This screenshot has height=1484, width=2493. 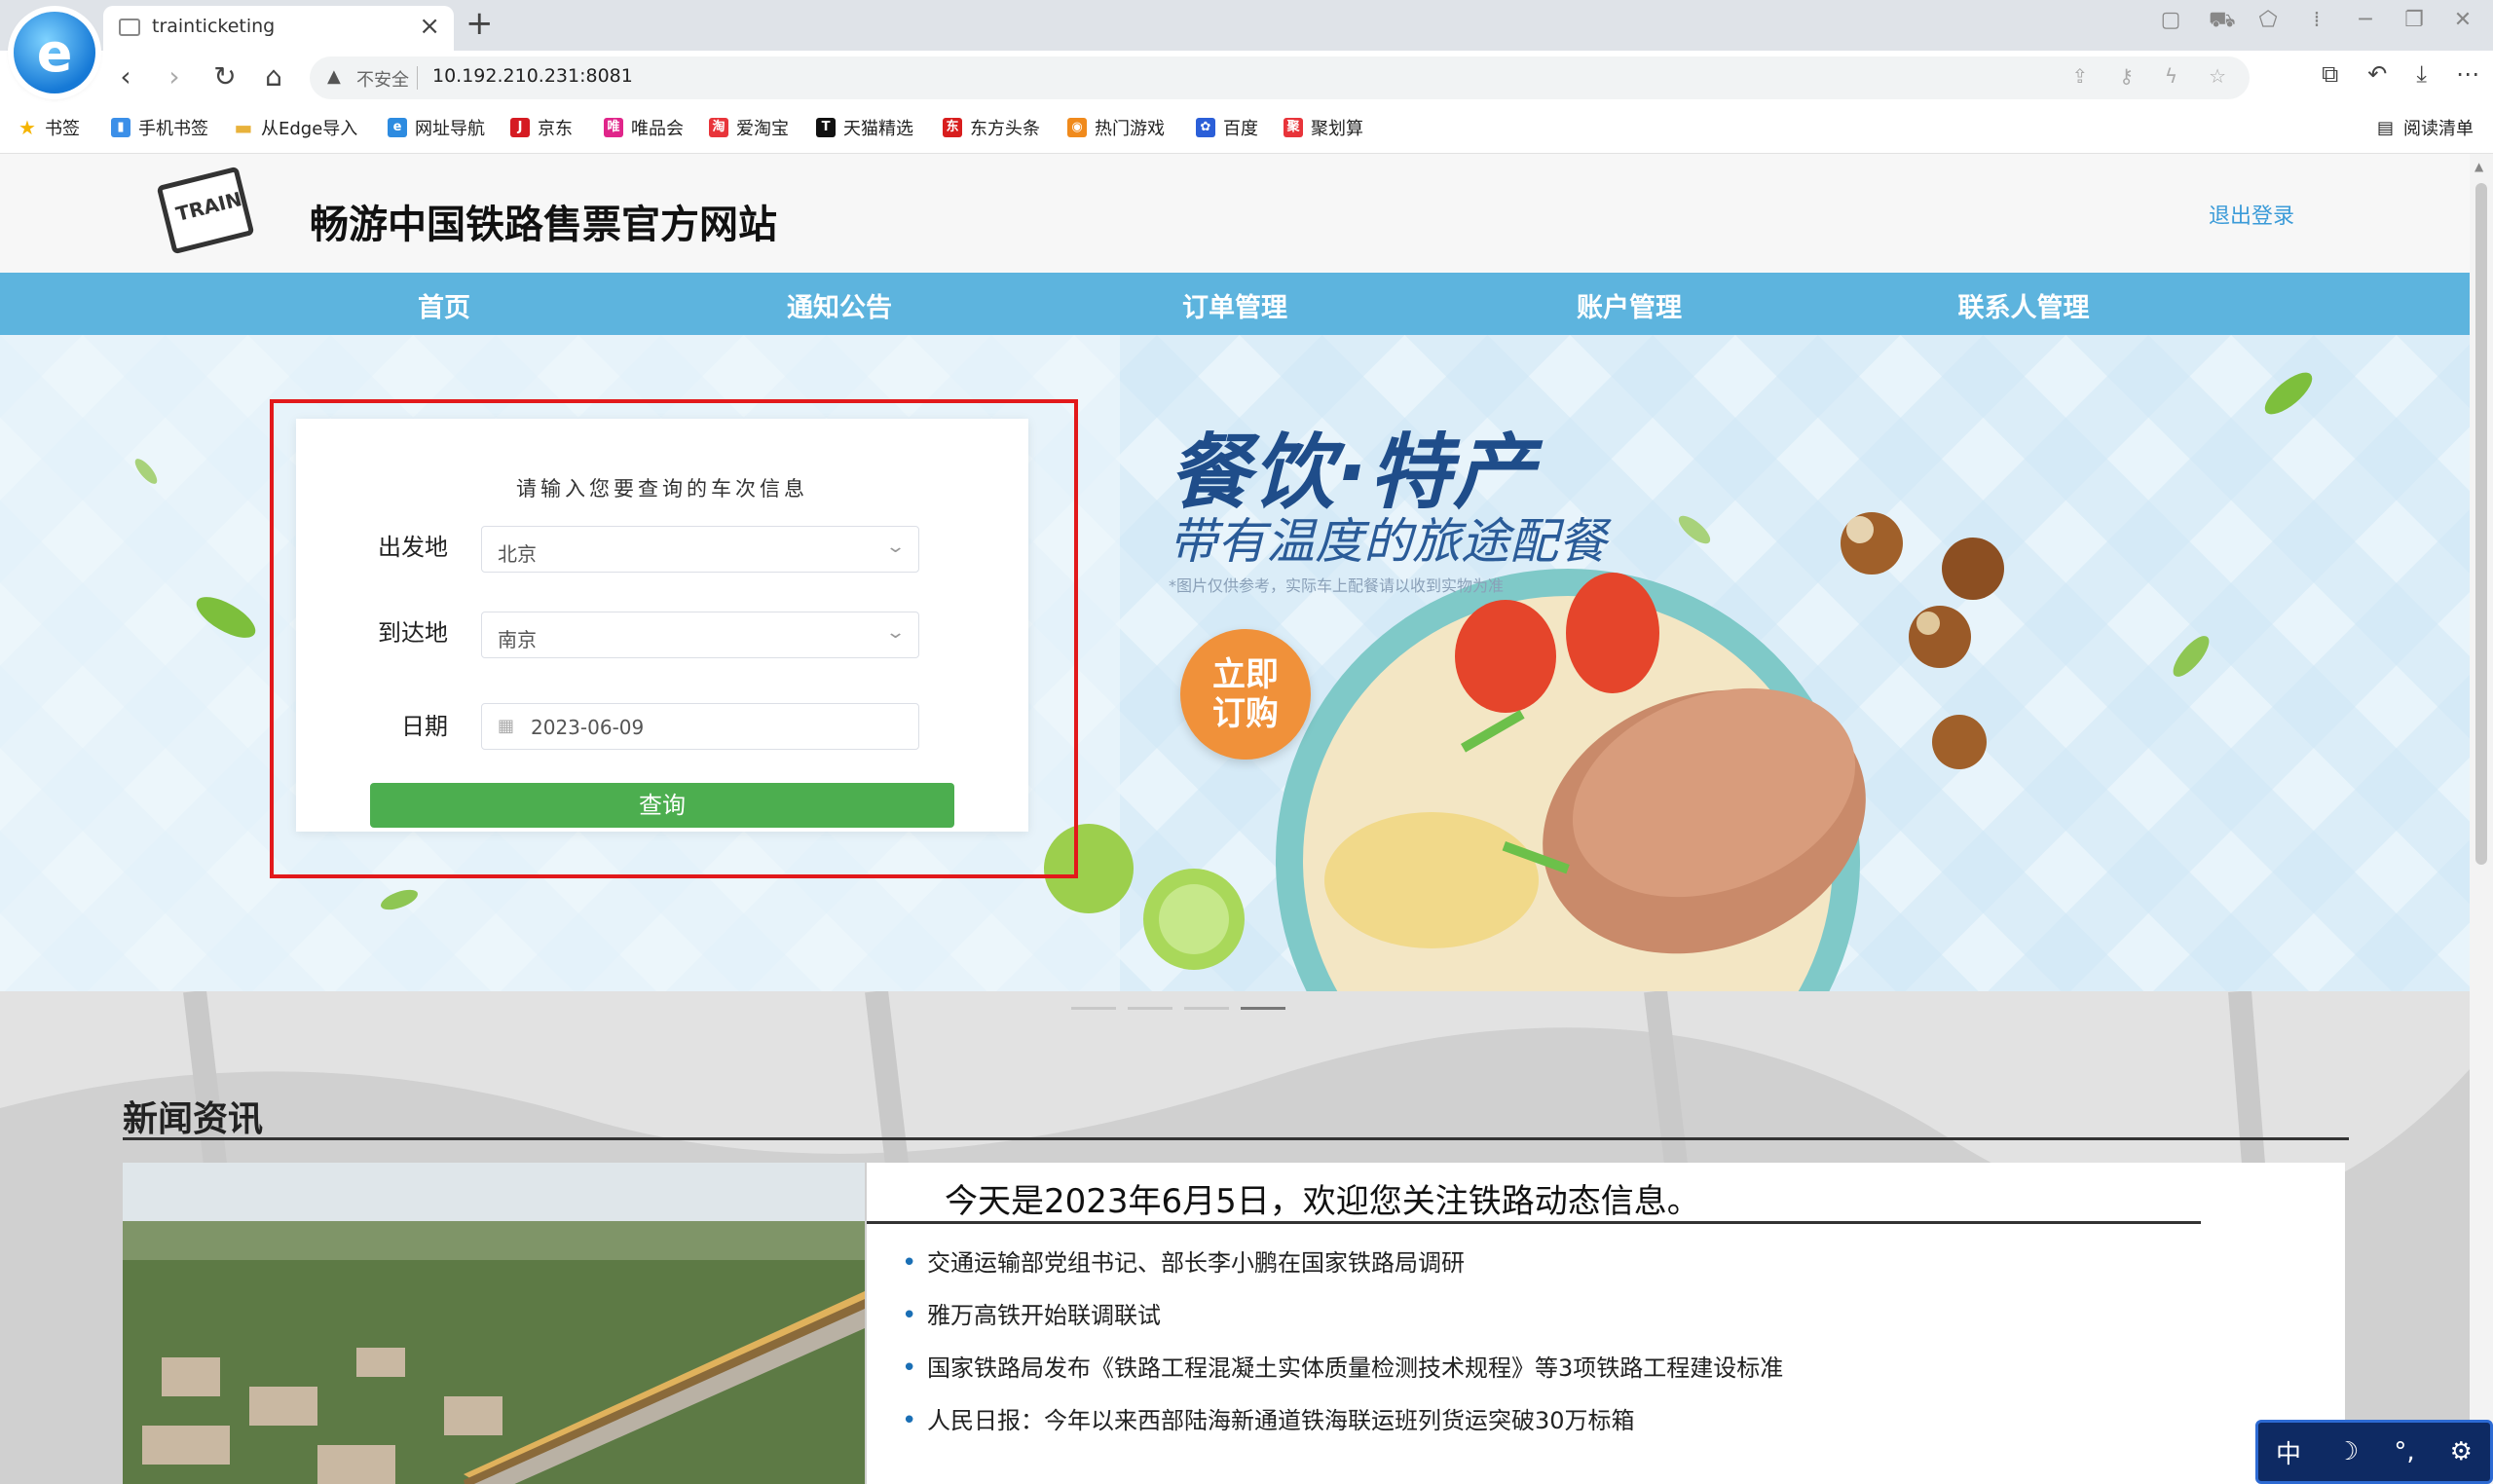 I want to click on order-now-badge: 立即 订购, so click(x=1246, y=694).